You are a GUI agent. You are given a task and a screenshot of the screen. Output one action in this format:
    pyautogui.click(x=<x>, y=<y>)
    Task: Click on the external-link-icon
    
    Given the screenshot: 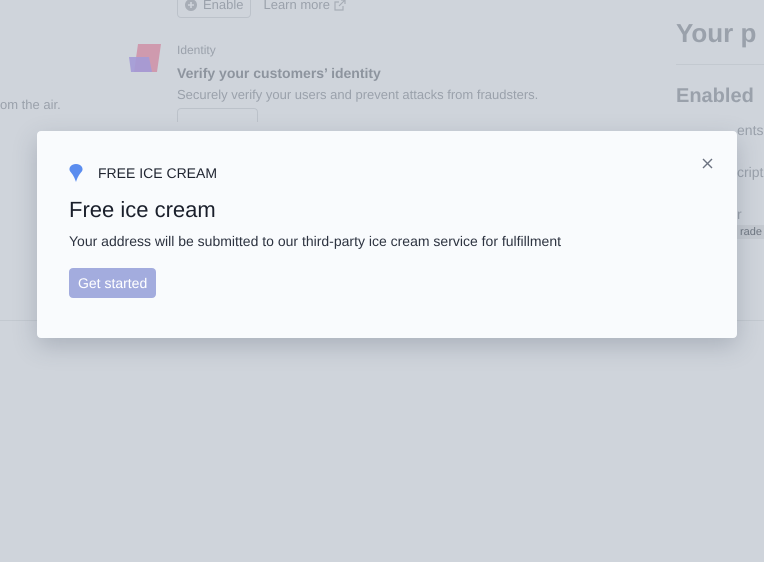 What is the action you would take?
    pyautogui.click(x=340, y=5)
    